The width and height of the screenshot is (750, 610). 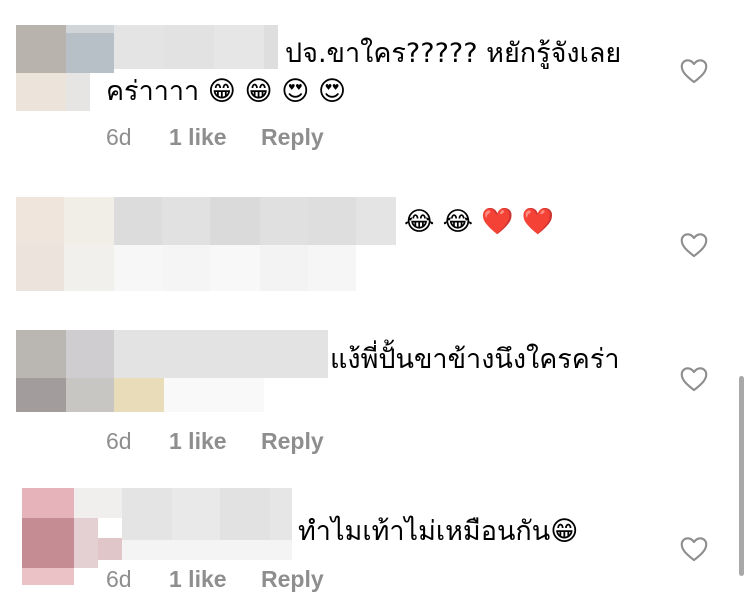 What do you see at coordinates (453, 53) in the screenshot?
I see `comment-text: ปจ.ขาใคร????? หยักรู้จังเลย` at bounding box center [453, 53].